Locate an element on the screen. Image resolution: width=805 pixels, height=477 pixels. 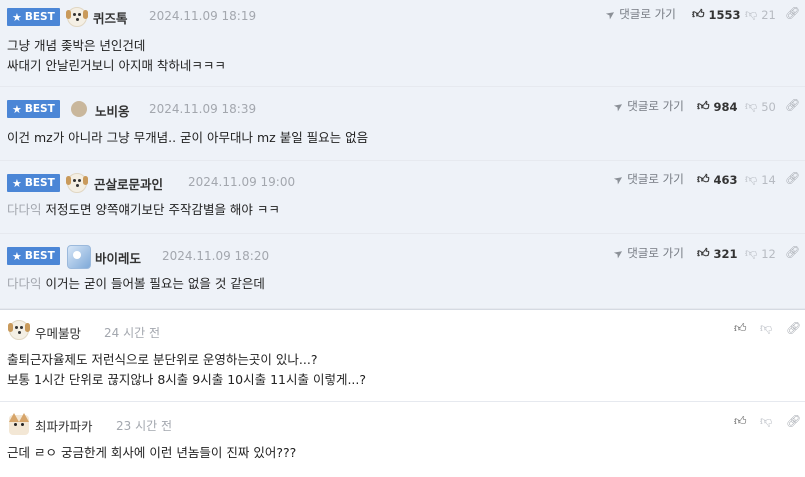
upvote-button: 👍︎ 1553 is located at coordinates (716, 14).